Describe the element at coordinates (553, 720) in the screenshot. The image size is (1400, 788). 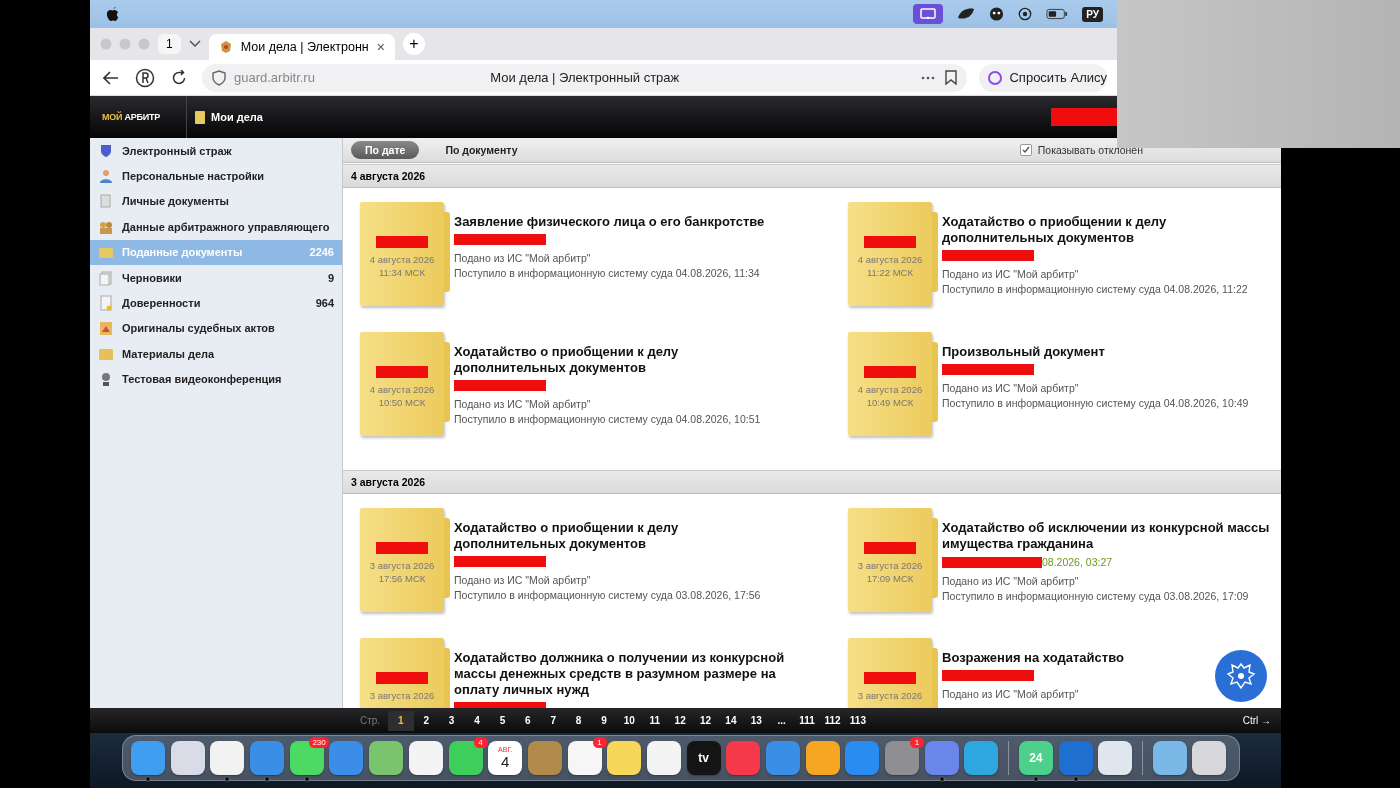
I see `page-link: 7` at that location.